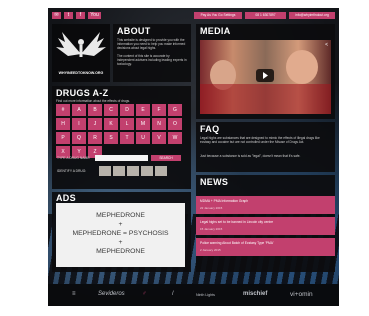 The height and width of the screenshot is (316, 369). What do you see at coordinates (218, 15) in the screenshot?
I see `settings-button: Pay As You Go Settings` at bounding box center [218, 15].